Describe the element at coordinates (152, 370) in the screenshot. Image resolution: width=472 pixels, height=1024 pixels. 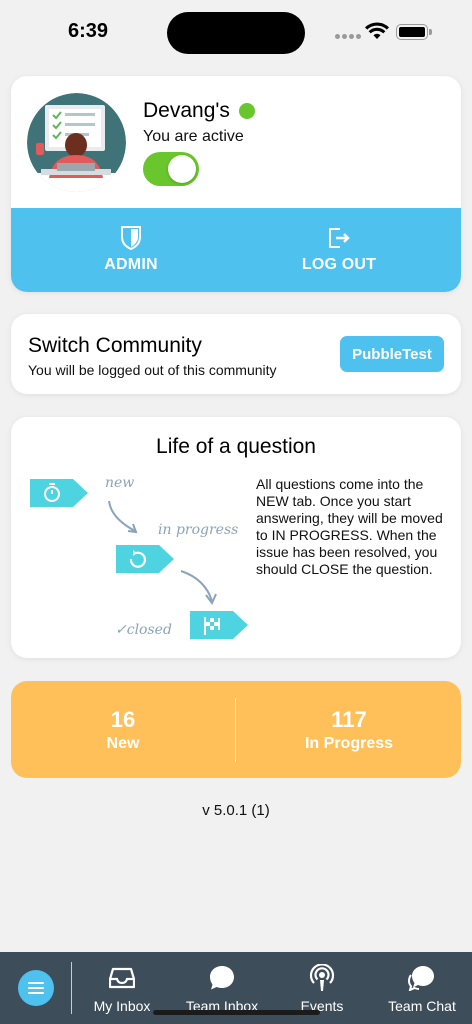
I see `switch-community-subtitle: You will be logged out of this community` at that location.